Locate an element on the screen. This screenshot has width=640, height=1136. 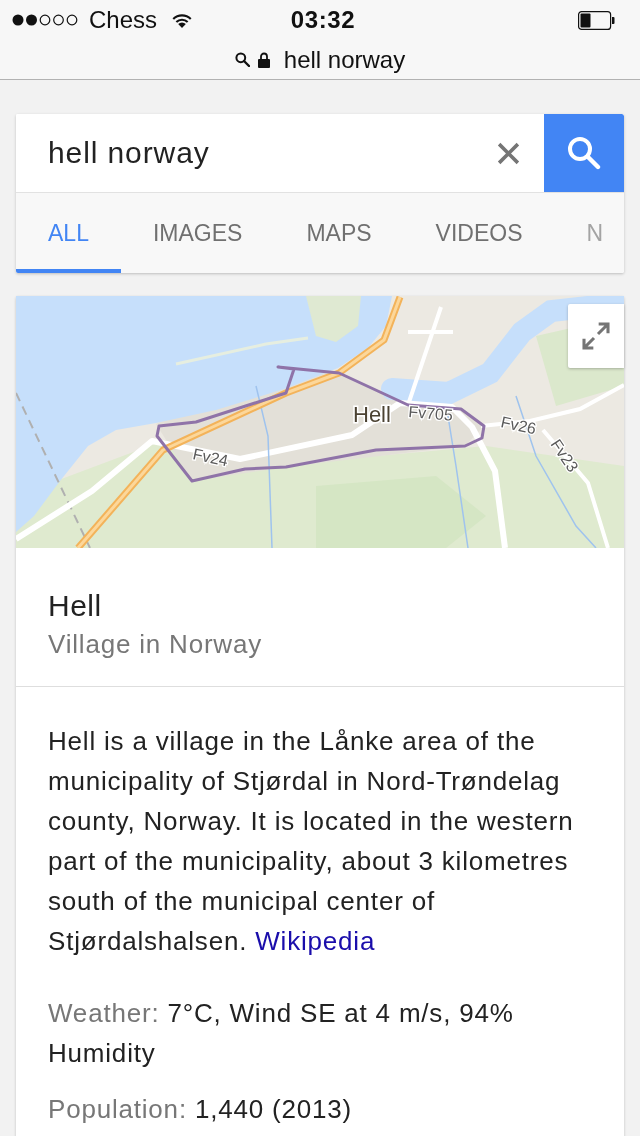
wikipedia-link: Wikipedia is located at coordinates (315, 941).